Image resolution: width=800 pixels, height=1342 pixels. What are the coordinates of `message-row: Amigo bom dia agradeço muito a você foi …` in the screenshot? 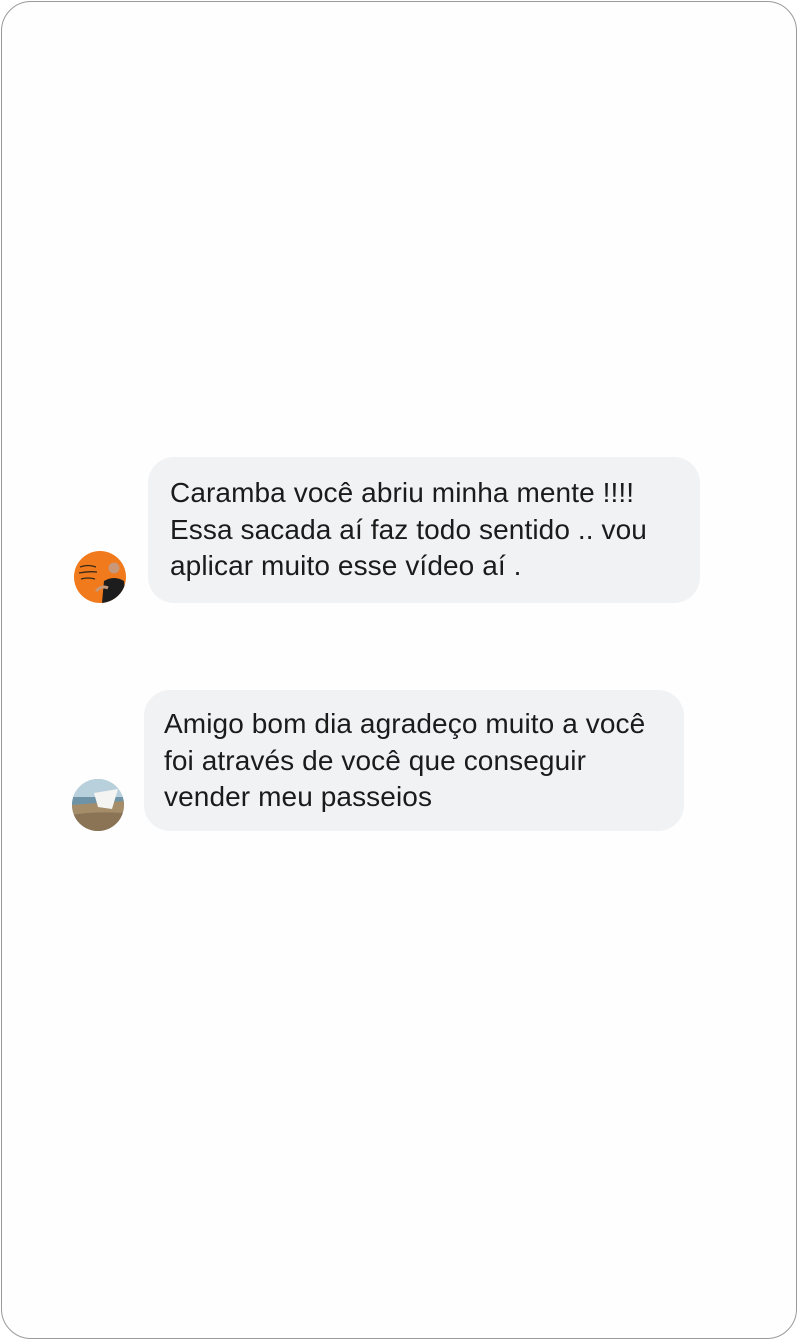 It's located at (378, 760).